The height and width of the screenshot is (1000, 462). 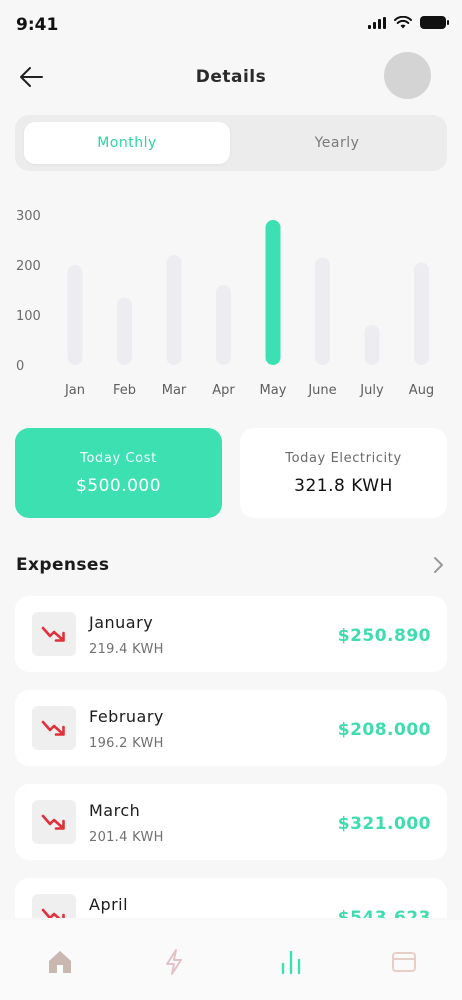 I want to click on y-tick-label: 100, so click(x=28, y=316).